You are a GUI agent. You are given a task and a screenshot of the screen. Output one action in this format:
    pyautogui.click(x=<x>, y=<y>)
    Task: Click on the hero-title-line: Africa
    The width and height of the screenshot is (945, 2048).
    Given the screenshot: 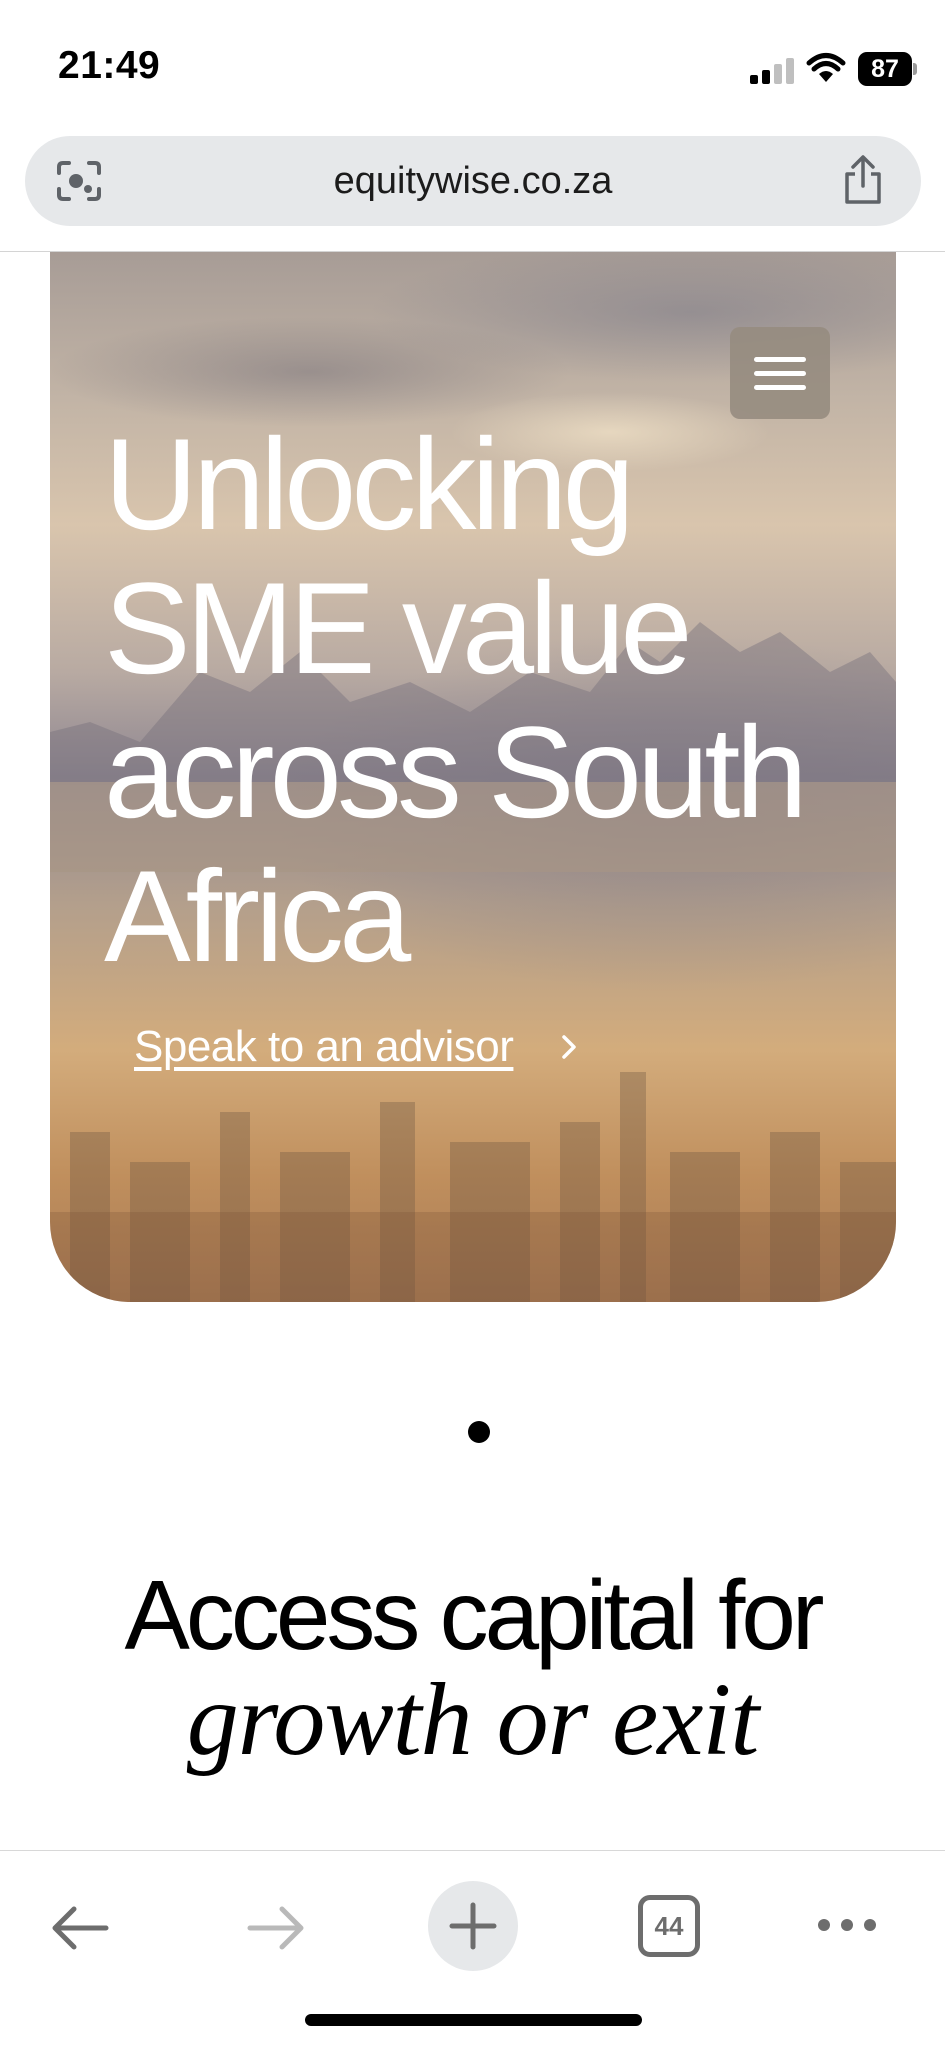 What is the action you would take?
    pyautogui.click(x=257, y=916)
    